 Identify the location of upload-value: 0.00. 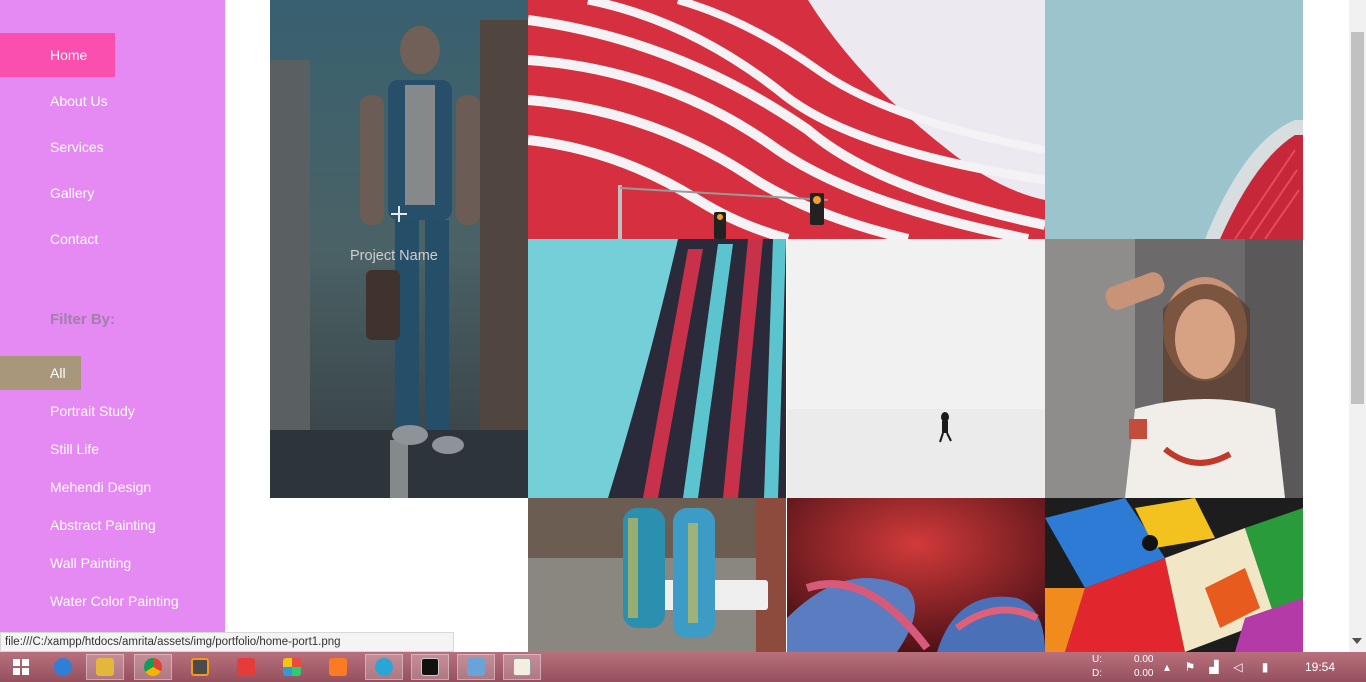
(1144, 659).